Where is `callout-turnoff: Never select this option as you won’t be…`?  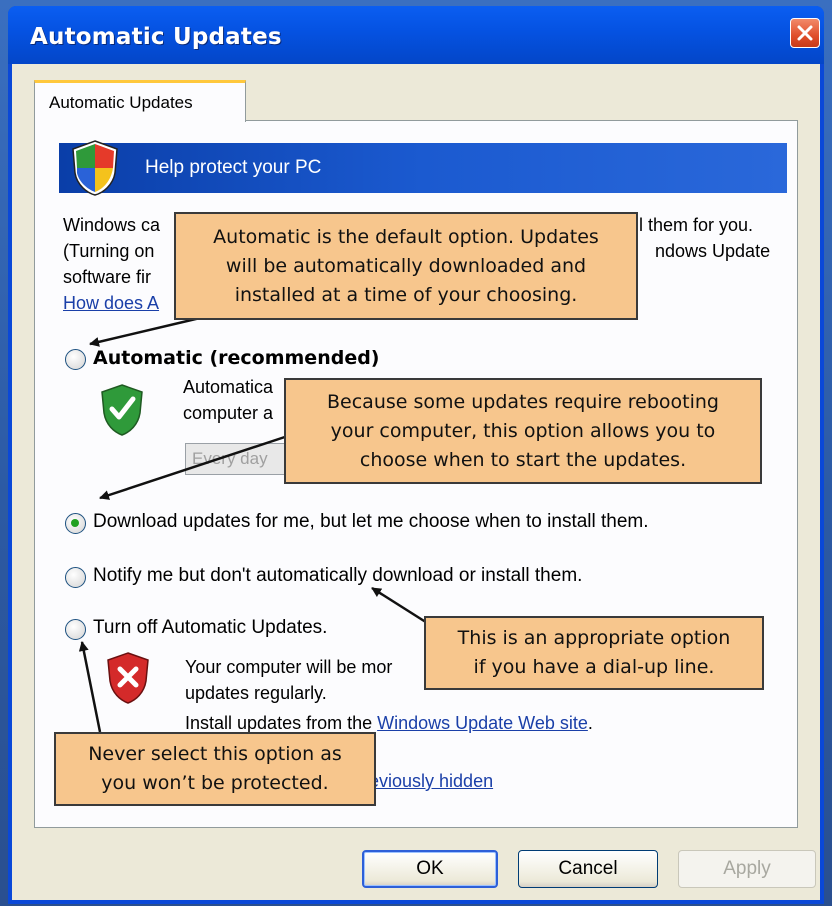
callout-turnoff: Never select this option as you won’t be… is located at coordinates (215, 769).